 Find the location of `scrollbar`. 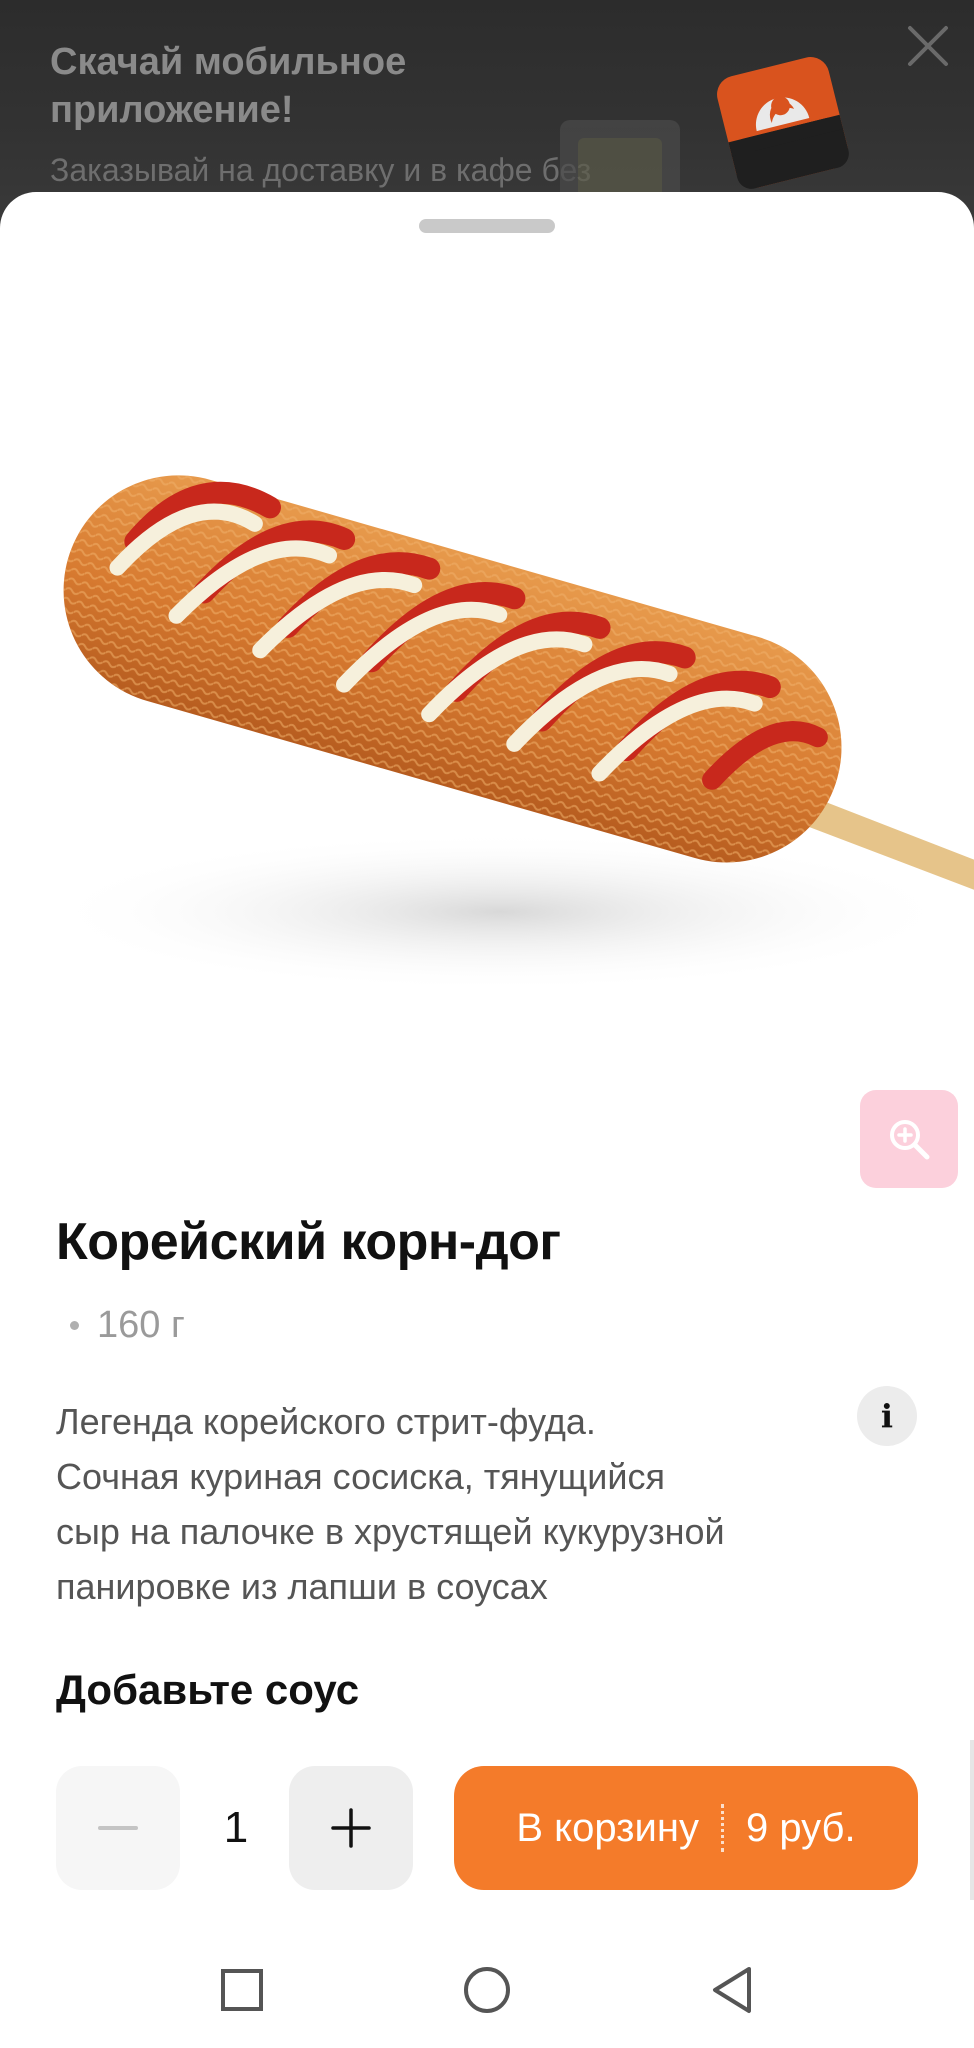

scrollbar is located at coordinates (972, 1820).